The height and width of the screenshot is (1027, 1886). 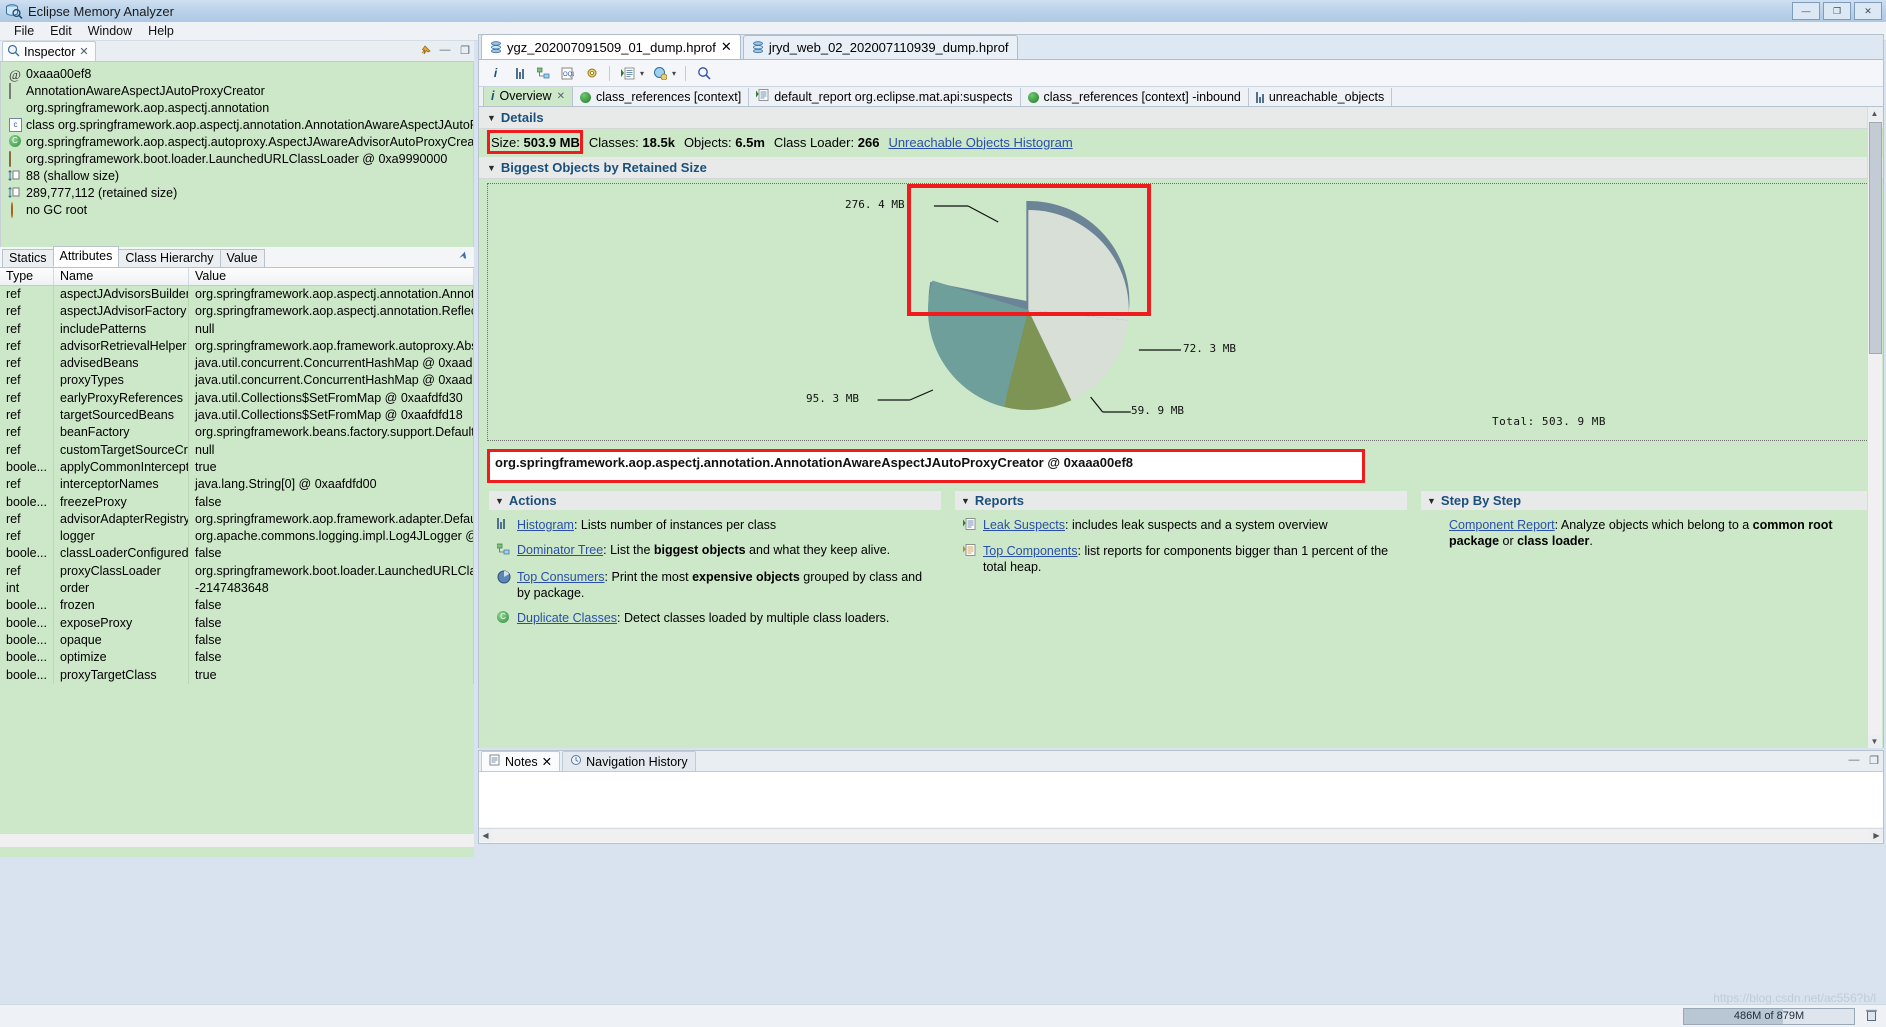 I want to click on table-row: boole... proxyTargetClass true, so click(x=237, y=675).